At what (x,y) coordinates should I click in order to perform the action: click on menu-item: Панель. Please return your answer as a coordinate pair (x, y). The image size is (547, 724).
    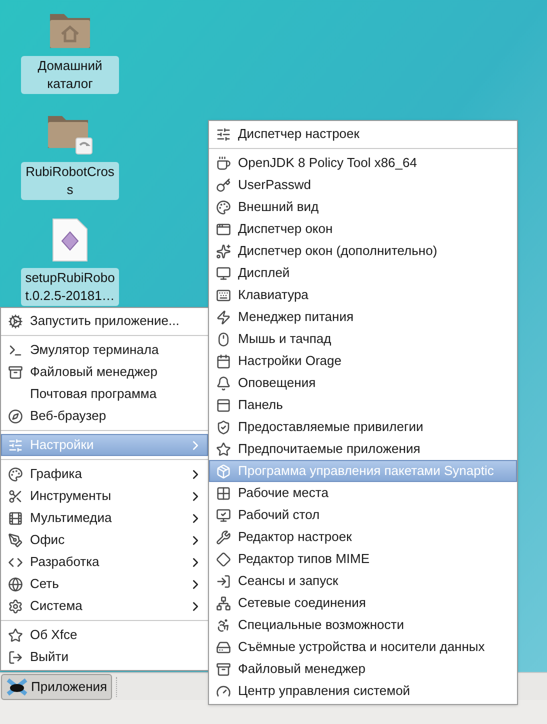
    Looking at the image, I should click on (363, 405).